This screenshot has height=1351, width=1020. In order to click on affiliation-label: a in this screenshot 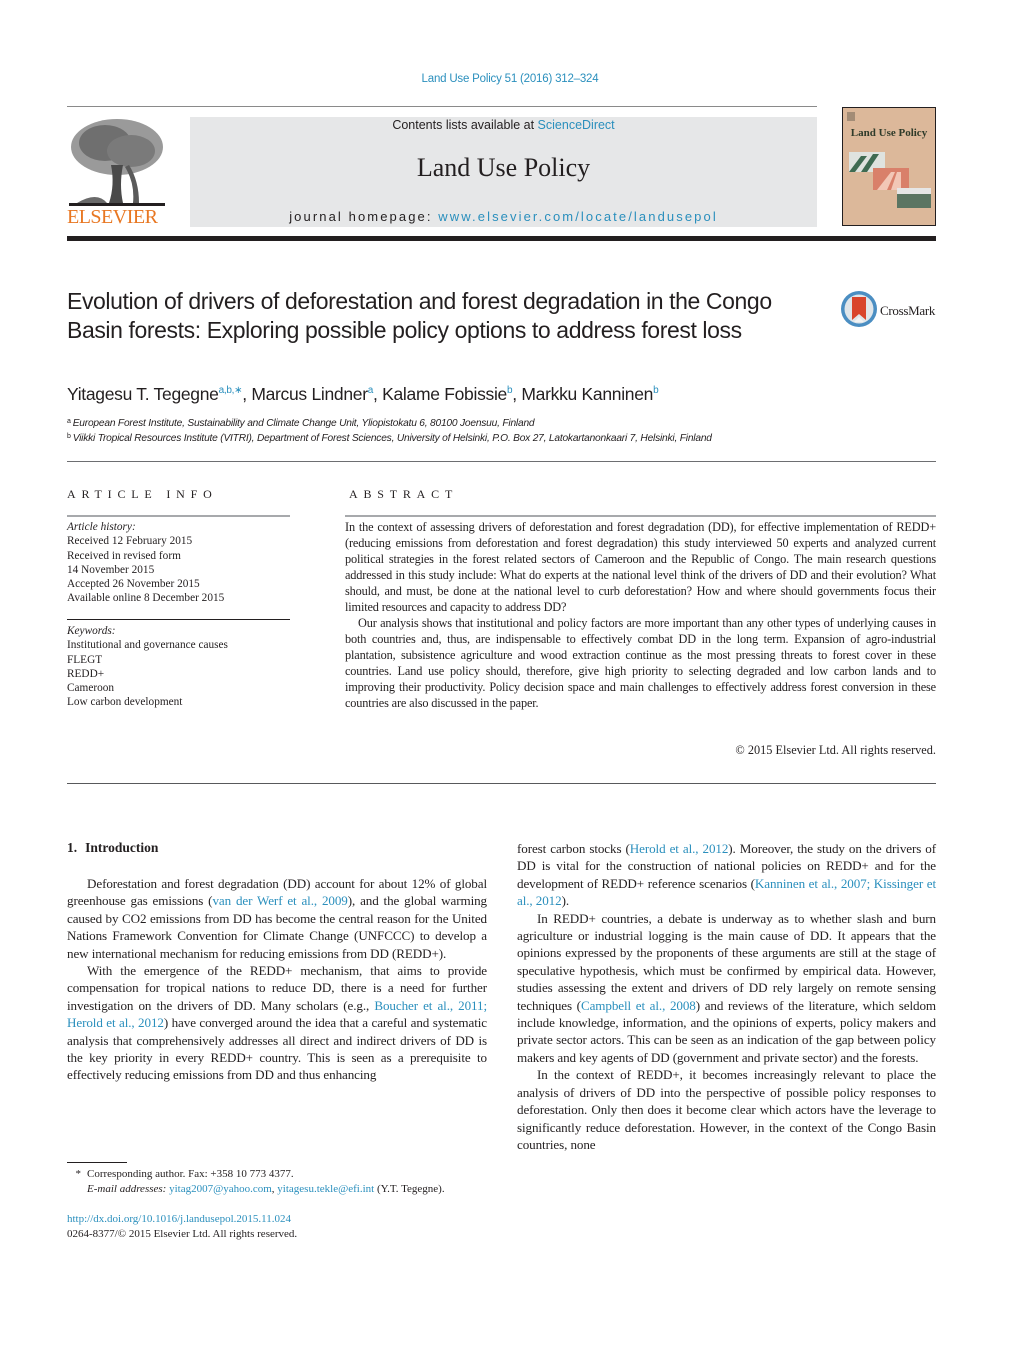, I will do `click(69, 421)`.